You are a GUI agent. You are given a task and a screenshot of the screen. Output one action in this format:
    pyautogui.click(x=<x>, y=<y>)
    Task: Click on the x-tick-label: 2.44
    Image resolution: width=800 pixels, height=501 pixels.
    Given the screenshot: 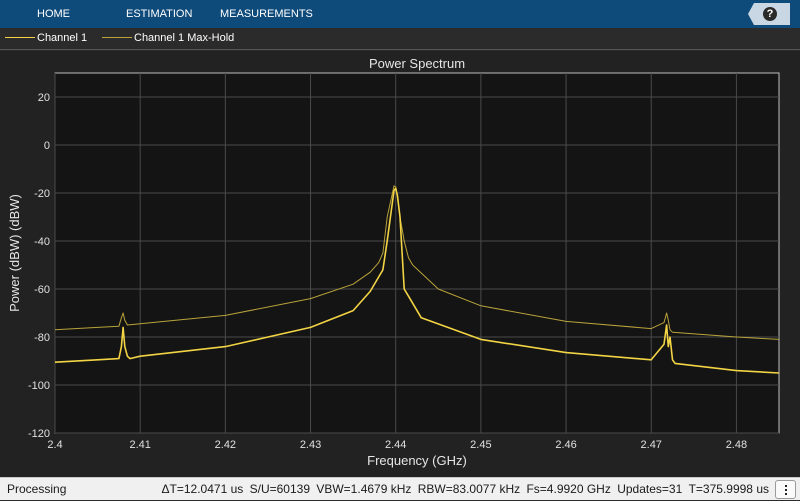 What is the action you would take?
    pyautogui.click(x=395, y=445)
    